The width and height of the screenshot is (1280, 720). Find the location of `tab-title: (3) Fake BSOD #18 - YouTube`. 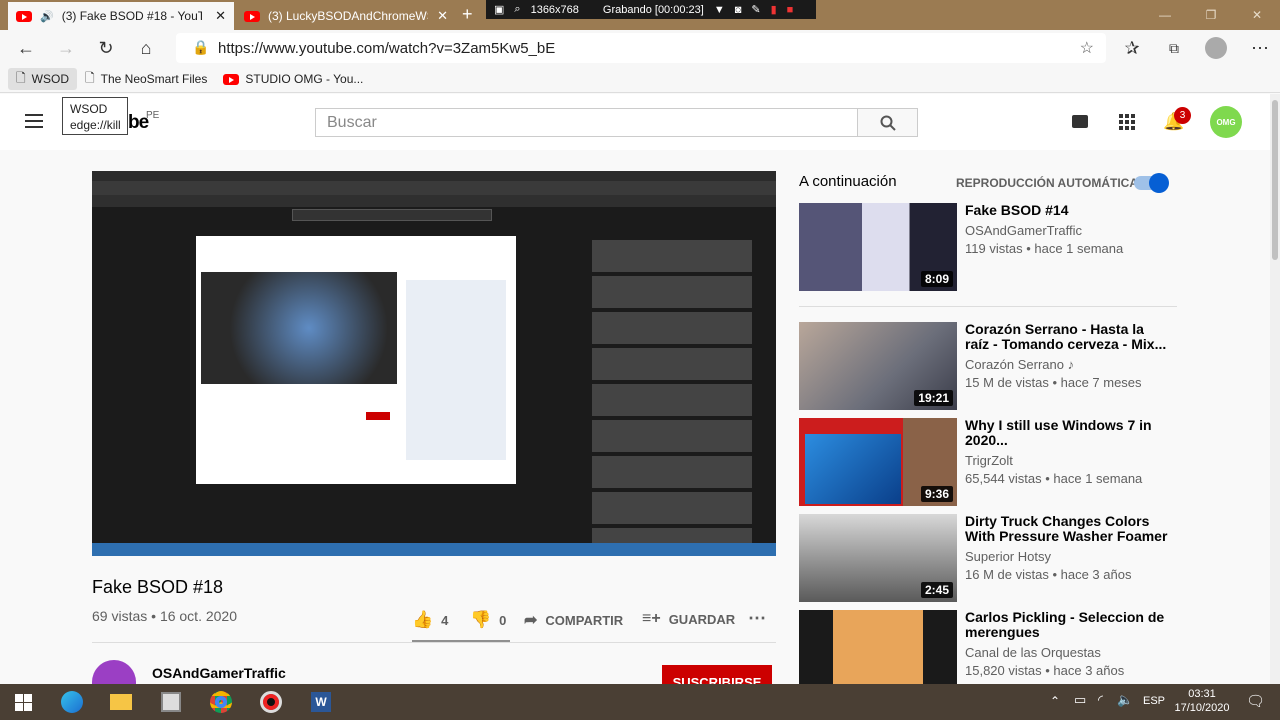

tab-title: (3) Fake BSOD #18 - YouTube is located at coordinates (131, 16).